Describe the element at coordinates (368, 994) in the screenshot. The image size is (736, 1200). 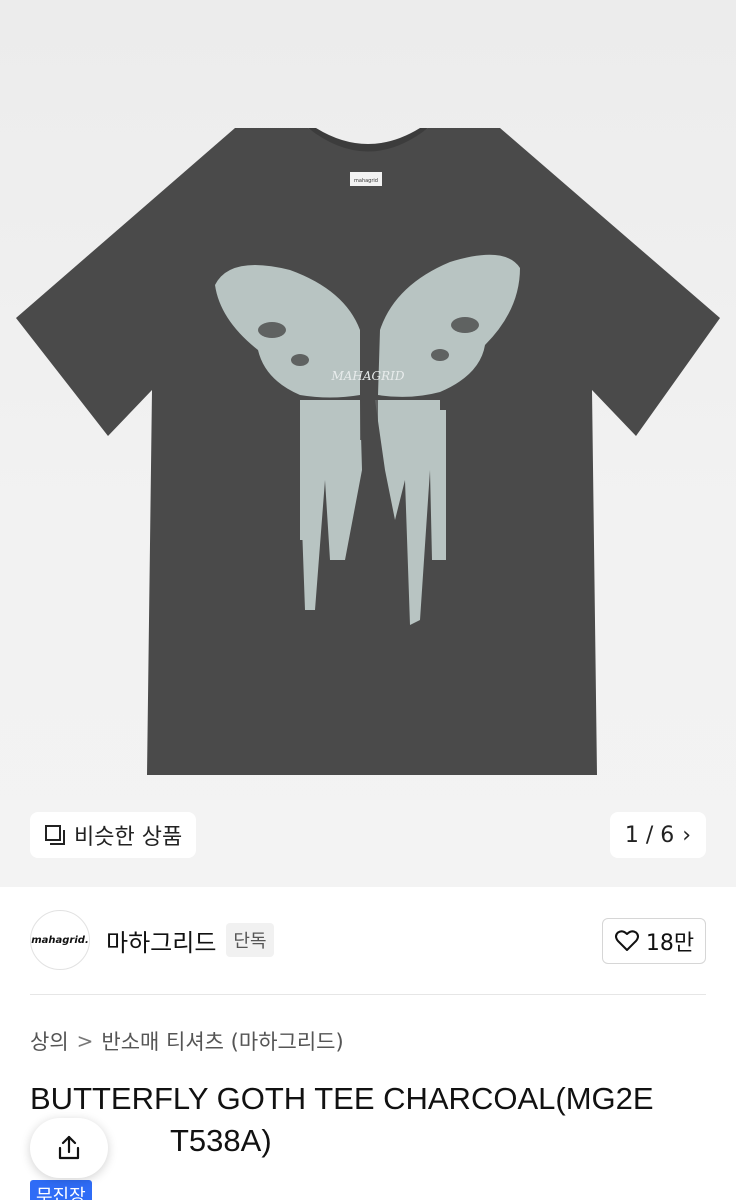
I see `divider` at that location.